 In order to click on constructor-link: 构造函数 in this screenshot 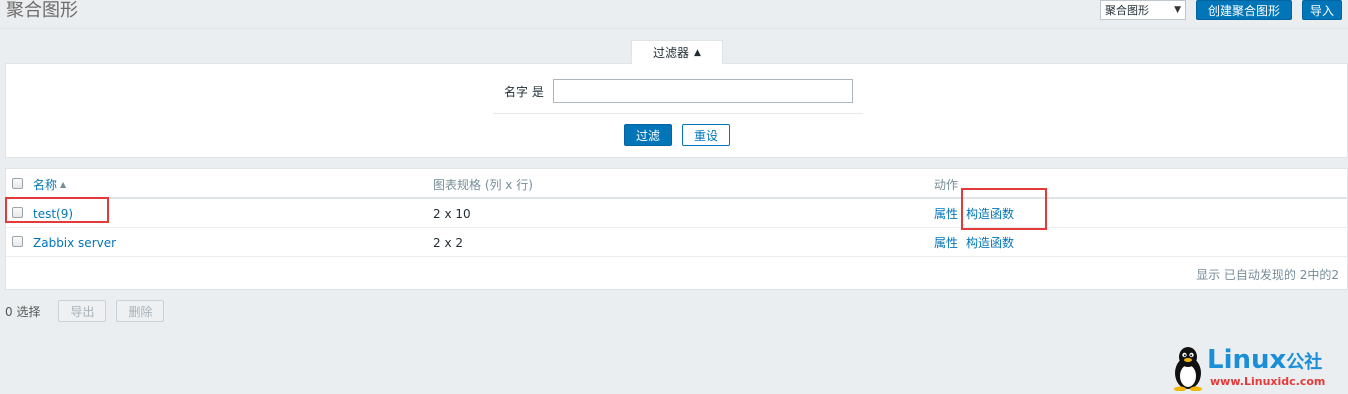, I will do `click(990, 242)`.